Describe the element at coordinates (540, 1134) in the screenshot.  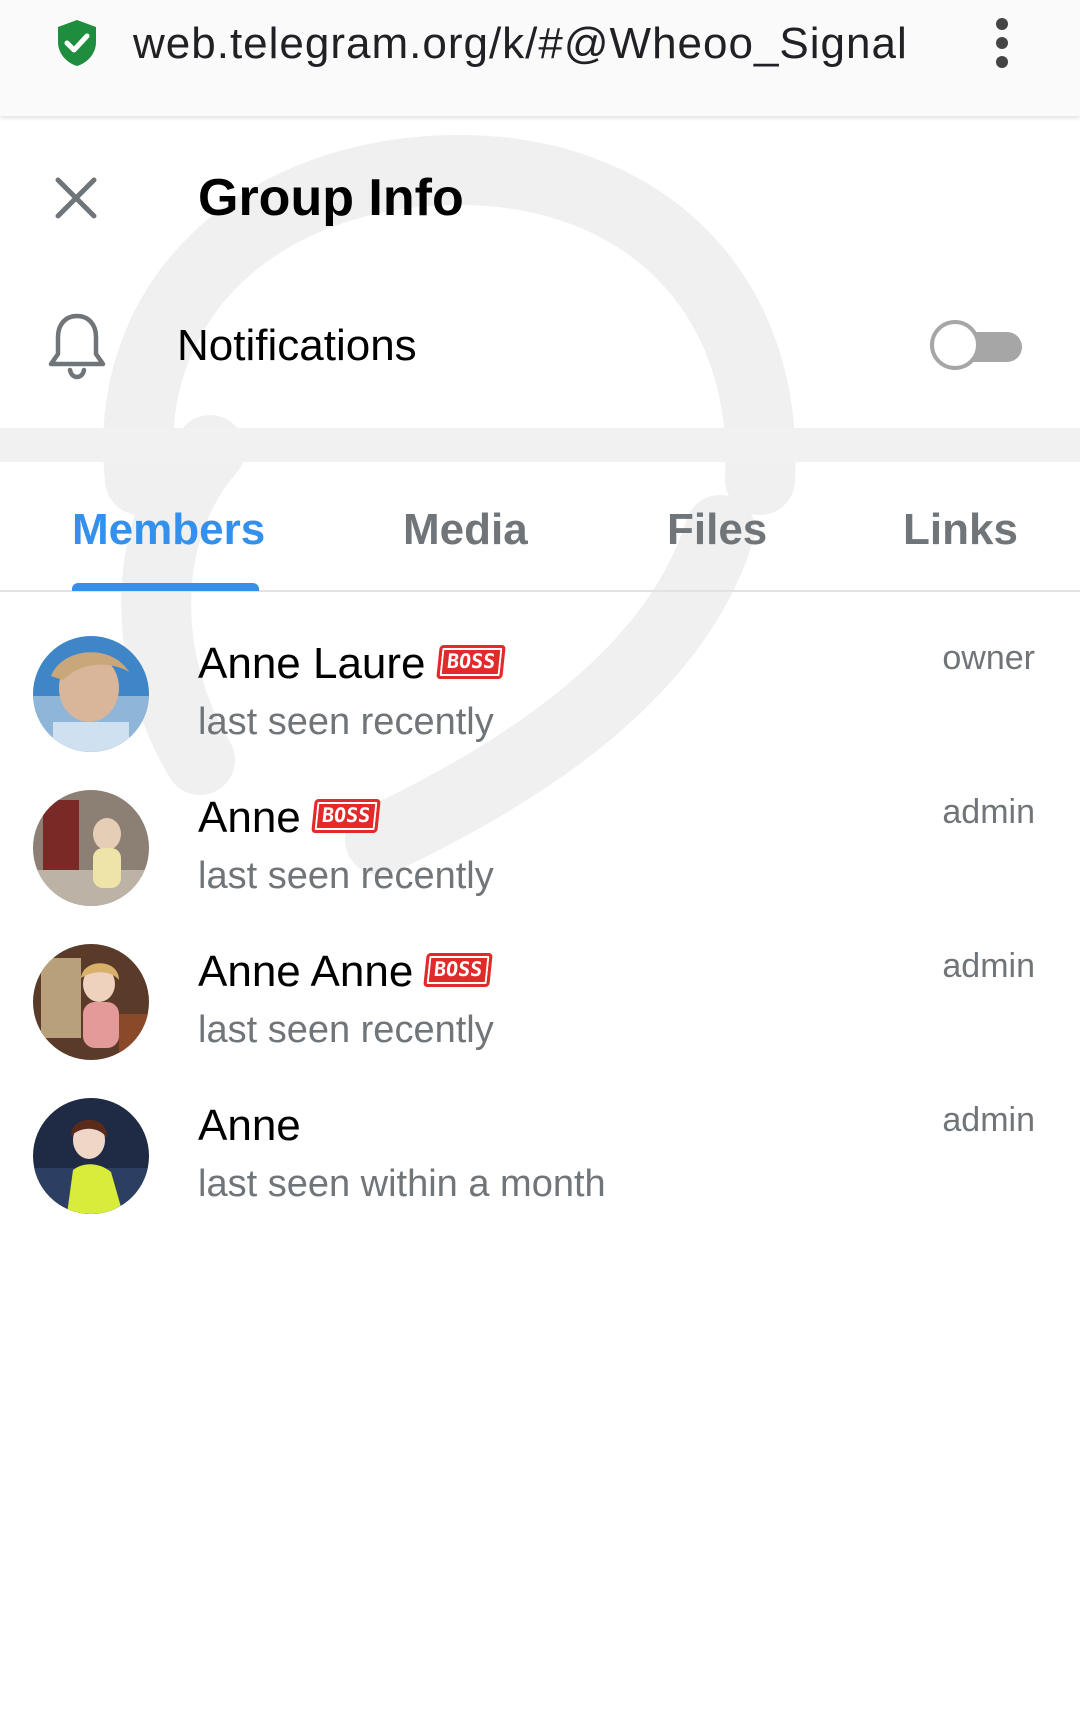
I see `list-item: Anne last seen within a month admin` at that location.